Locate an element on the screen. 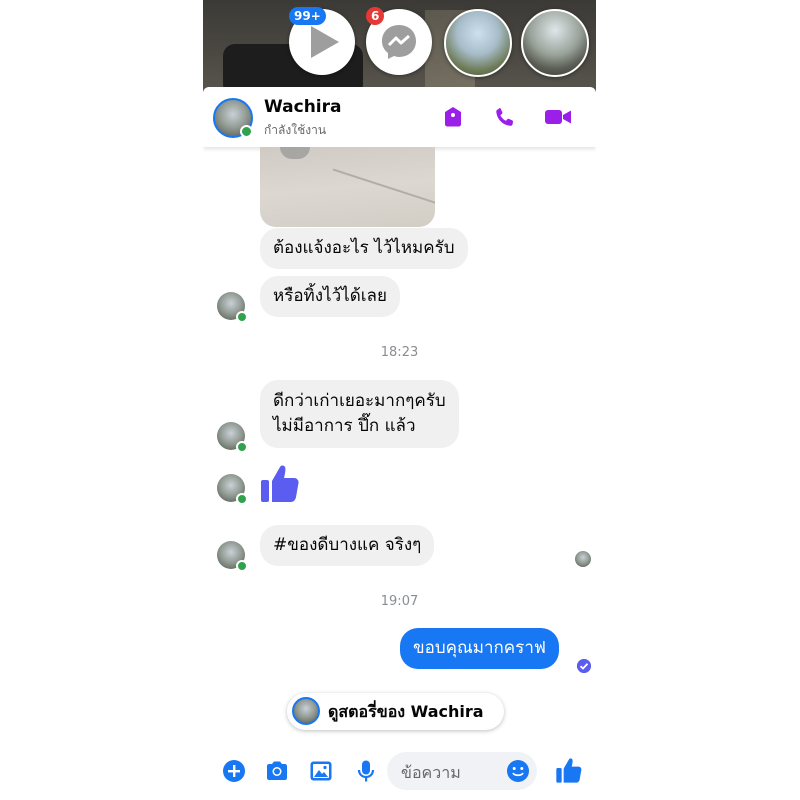 Image resolution: width=800 pixels, height=800 pixels. mic-icon is located at coordinates (366, 771).